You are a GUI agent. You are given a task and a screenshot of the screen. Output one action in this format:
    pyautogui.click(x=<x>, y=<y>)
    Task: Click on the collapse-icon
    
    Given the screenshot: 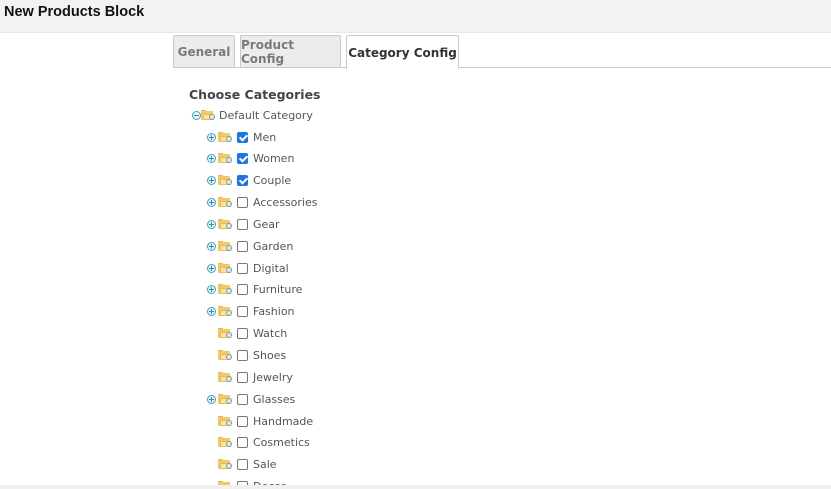 What is the action you would take?
    pyautogui.click(x=196, y=115)
    